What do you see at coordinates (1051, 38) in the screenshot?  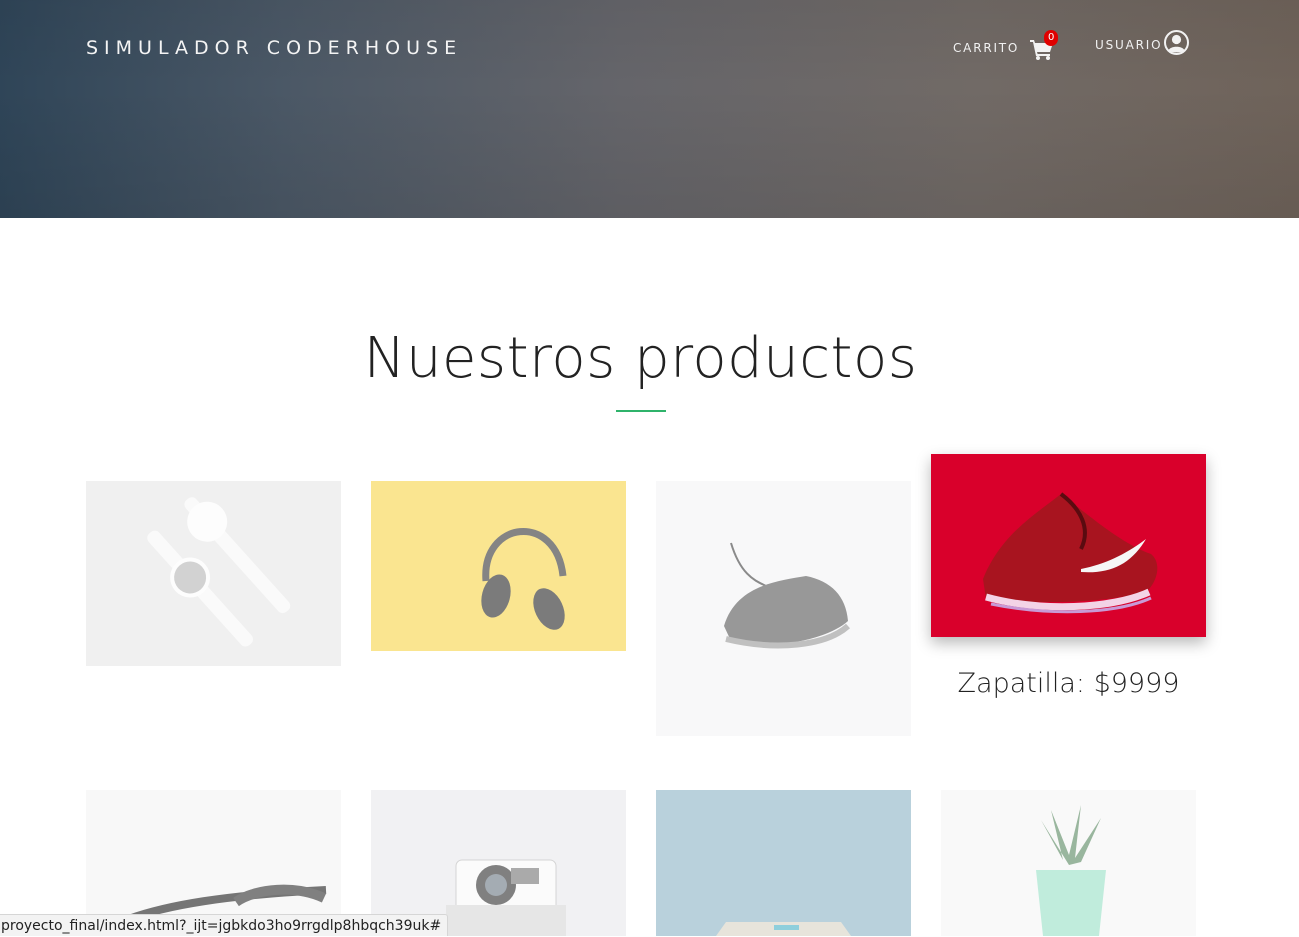 I see `cart-count-badge: 0` at bounding box center [1051, 38].